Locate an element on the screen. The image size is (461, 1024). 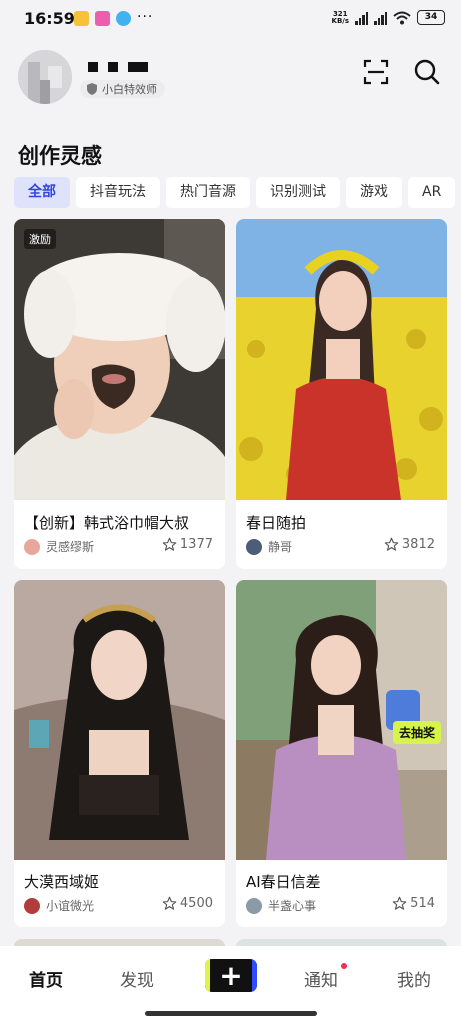
note-app-icon is located at coordinates (81, 18).